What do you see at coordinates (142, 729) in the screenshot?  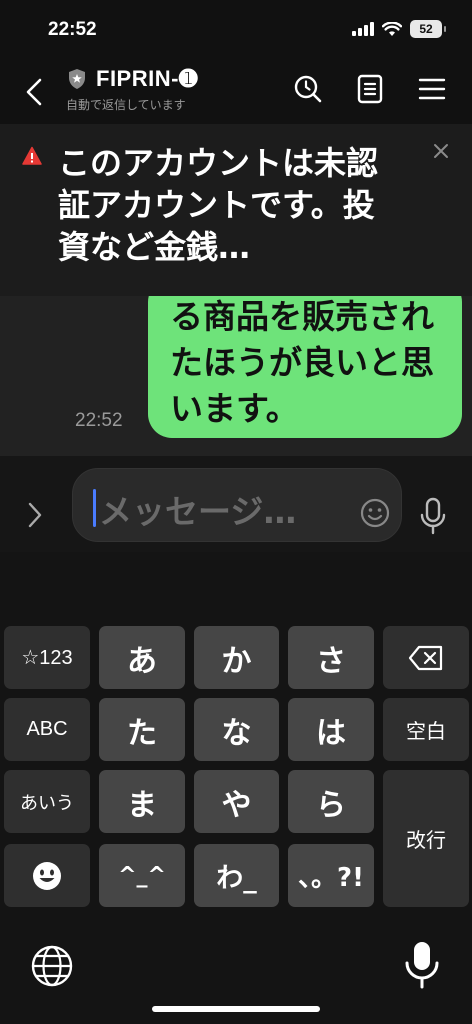 I see `key-ta: た` at bounding box center [142, 729].